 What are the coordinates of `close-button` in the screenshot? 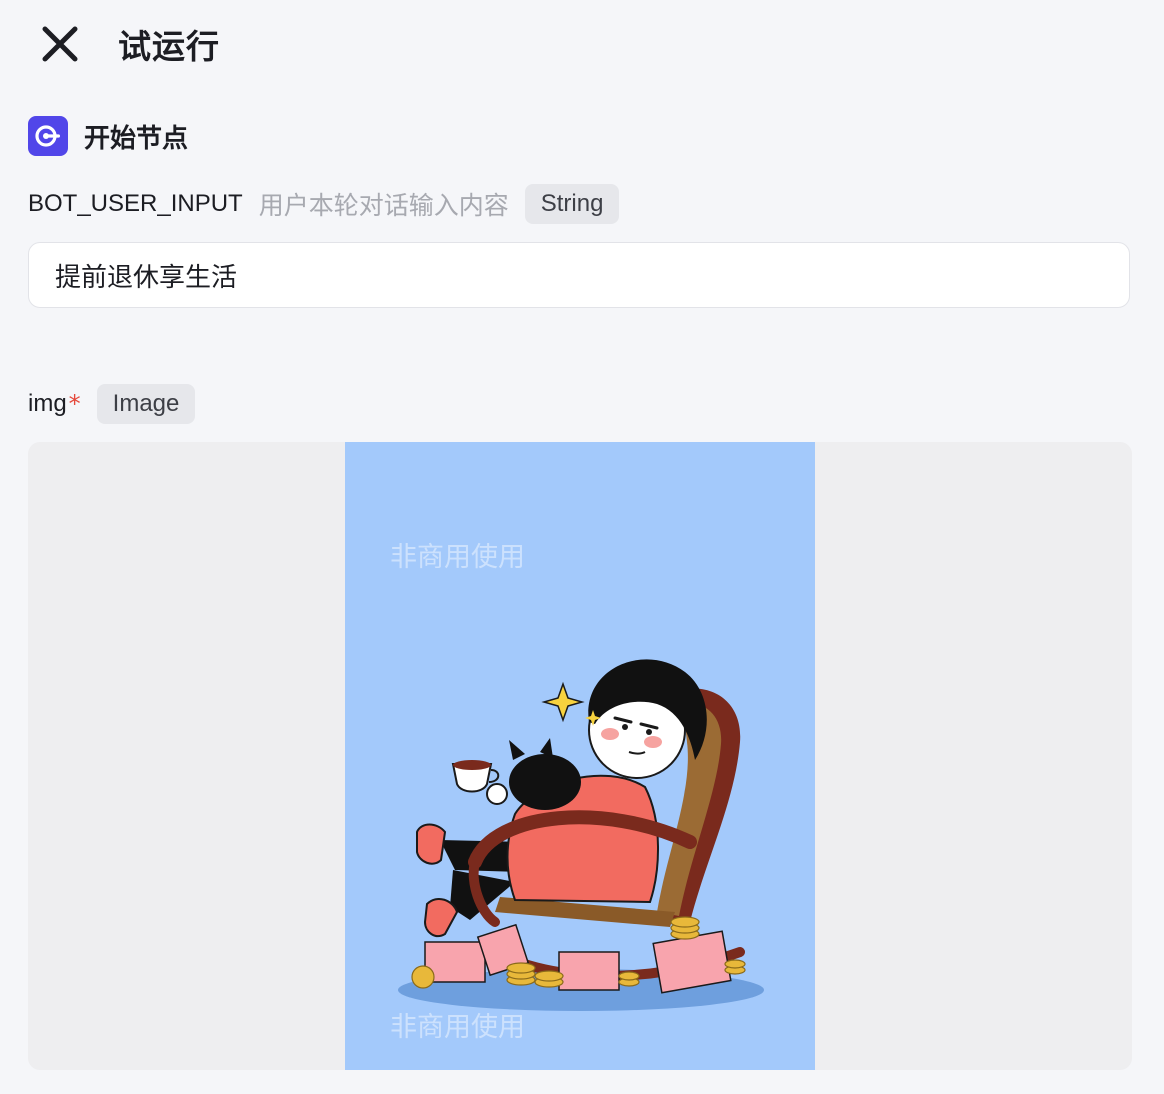 It's located at (60, 44).